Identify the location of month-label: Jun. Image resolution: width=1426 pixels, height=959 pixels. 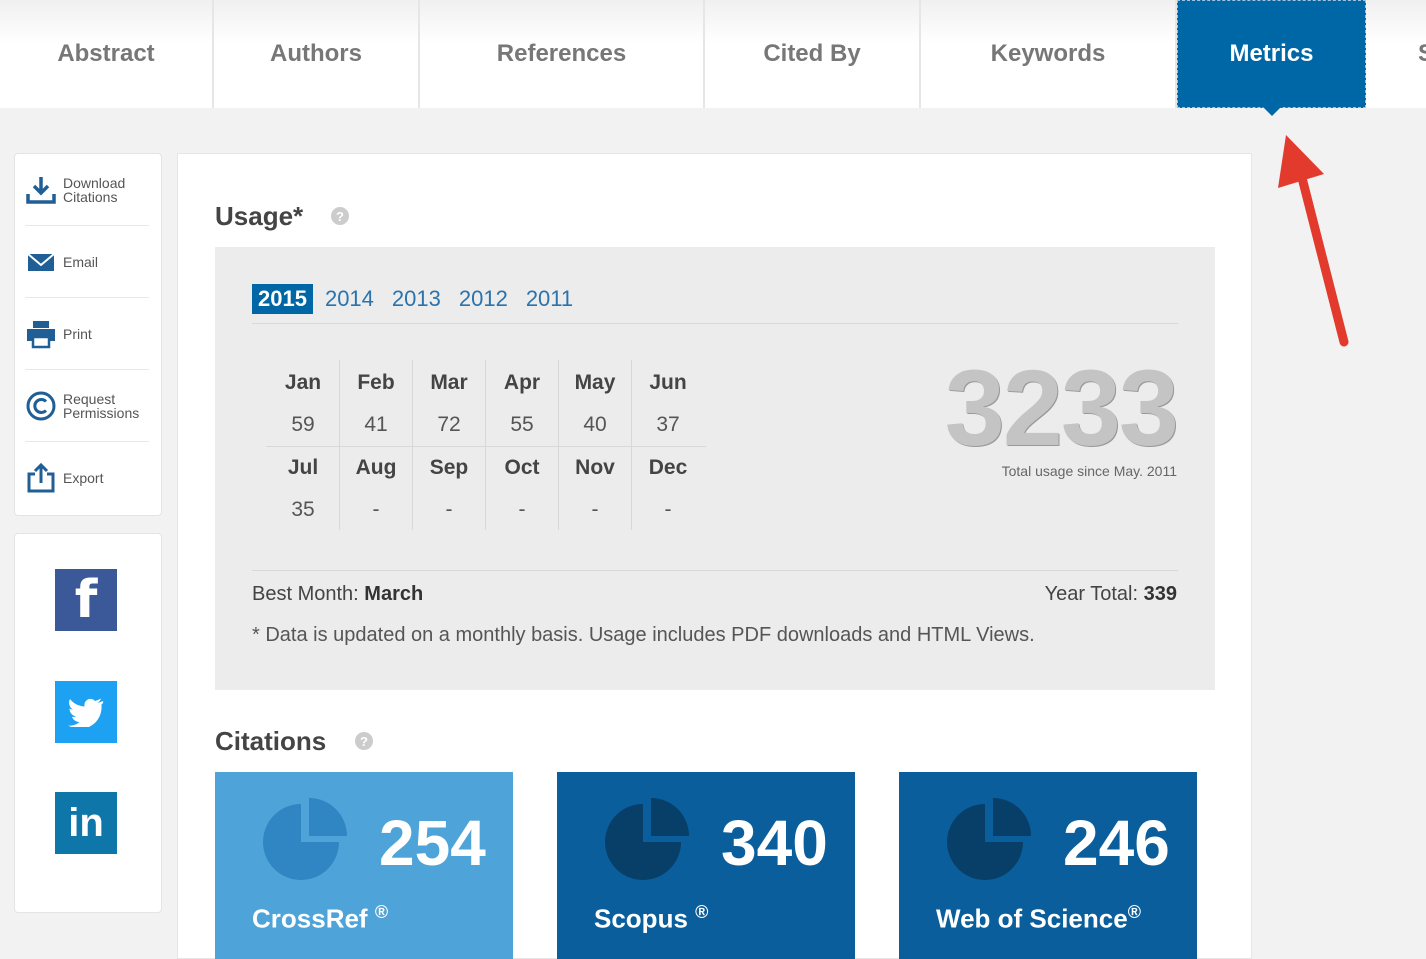
(668, 382).